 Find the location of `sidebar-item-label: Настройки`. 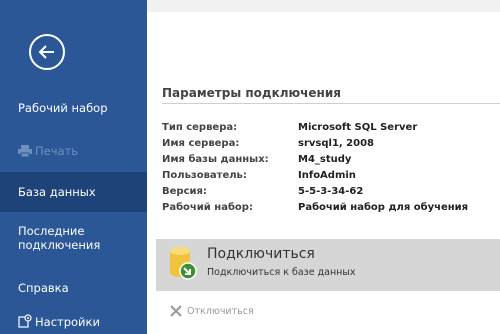

sidebar-item-label: Настройки is located at coordinates (67, 322).